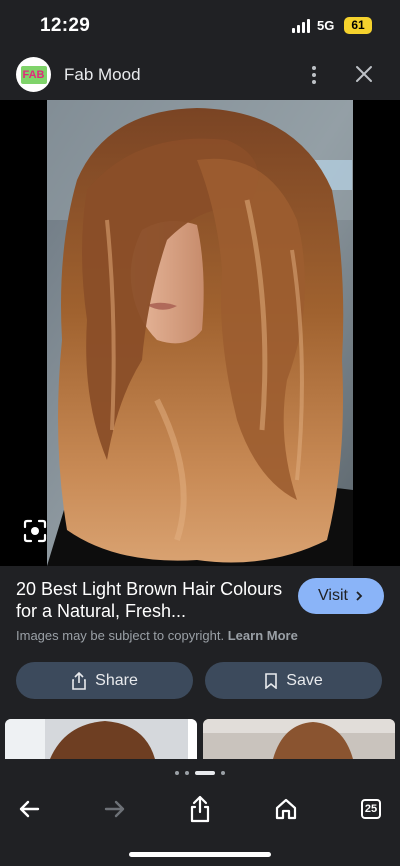 The width and height of the screenshot is (400, 866). Describe the element at coordinates (286, 809) in the screenshot. I see `home-icon` at that location.